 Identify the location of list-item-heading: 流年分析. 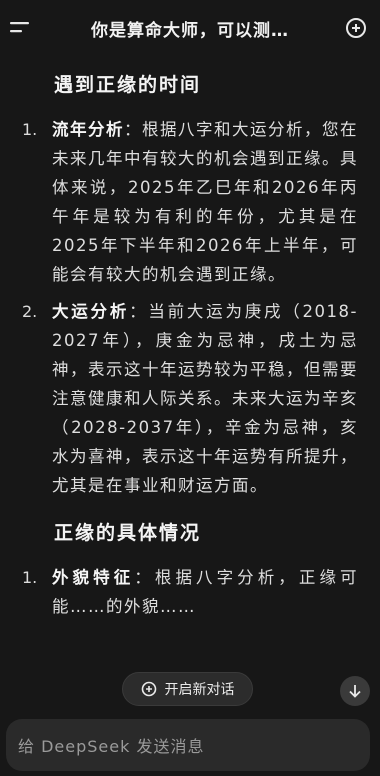
(88, 129).